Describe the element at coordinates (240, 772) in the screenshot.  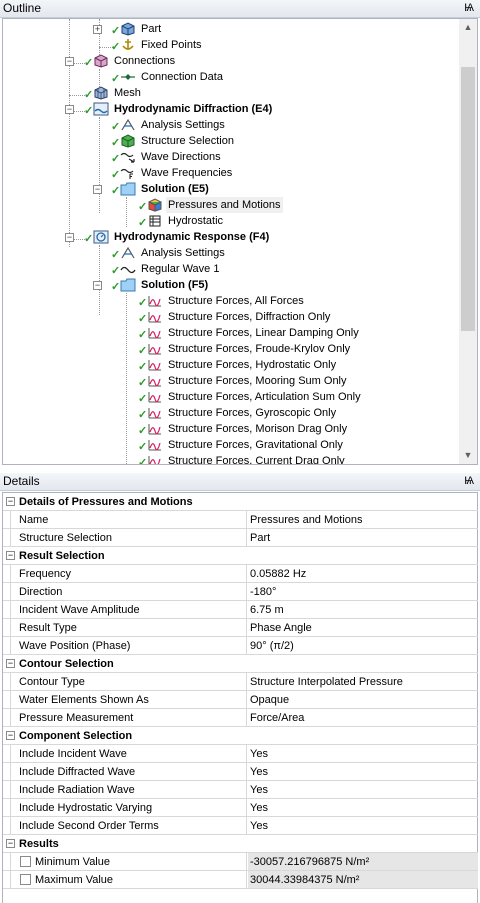
I see `details-row: Include Diffracted Wave Yes` at that location.